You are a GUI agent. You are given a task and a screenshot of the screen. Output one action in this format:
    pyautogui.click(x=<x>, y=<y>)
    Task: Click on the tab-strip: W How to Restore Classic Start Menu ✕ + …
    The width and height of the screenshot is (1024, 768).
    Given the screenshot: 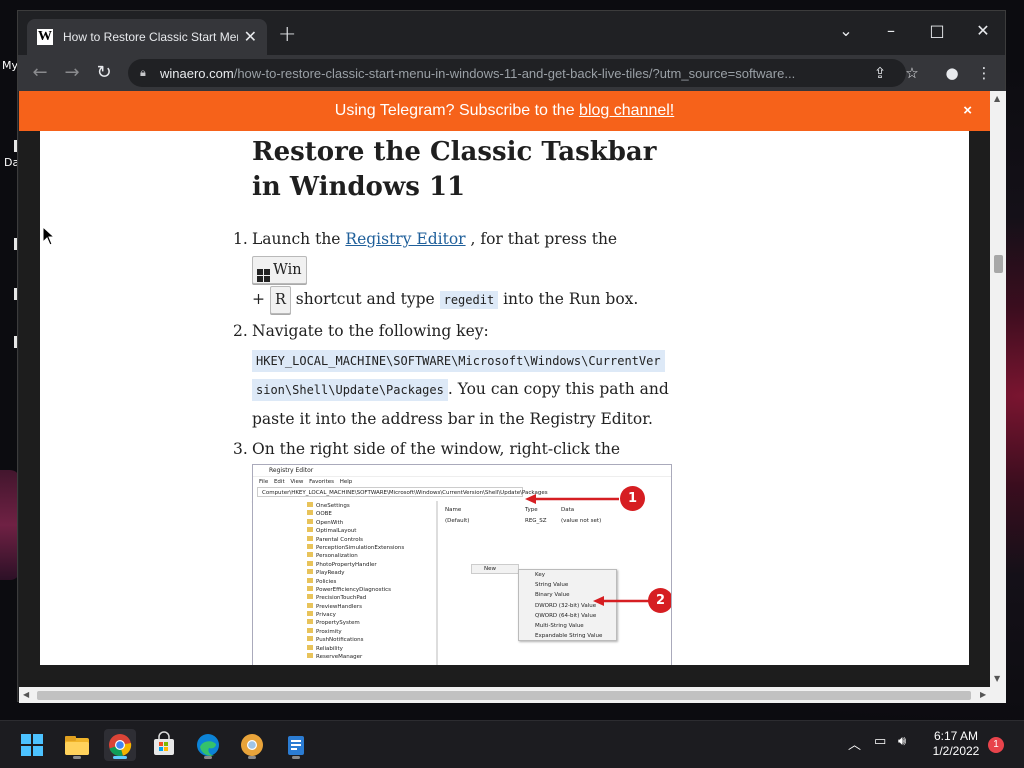 What is the action you would take?
    pyautogui.click(x=511, y=33)
    